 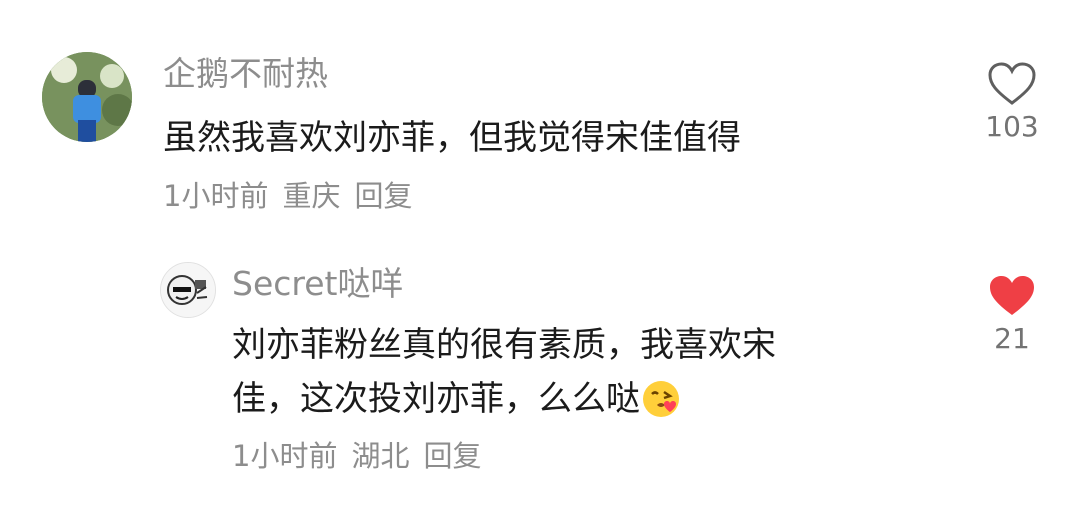 I want to click on comment-time: 1小时前, so click(x=216, y=196).